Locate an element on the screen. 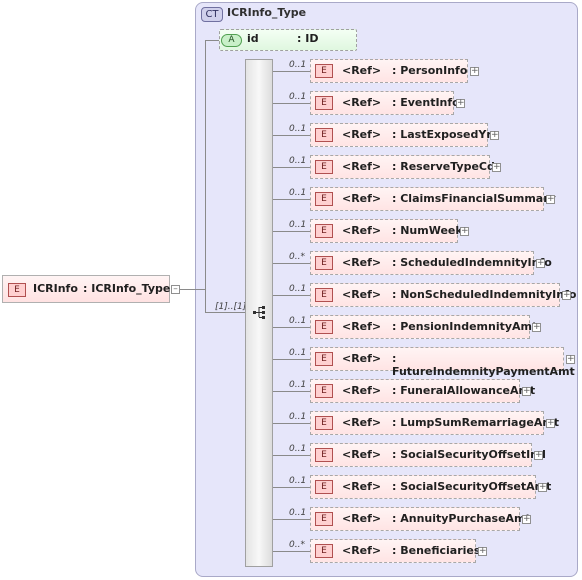 The image size is (582, 580). root-connector is located at coordinates (192, 289).